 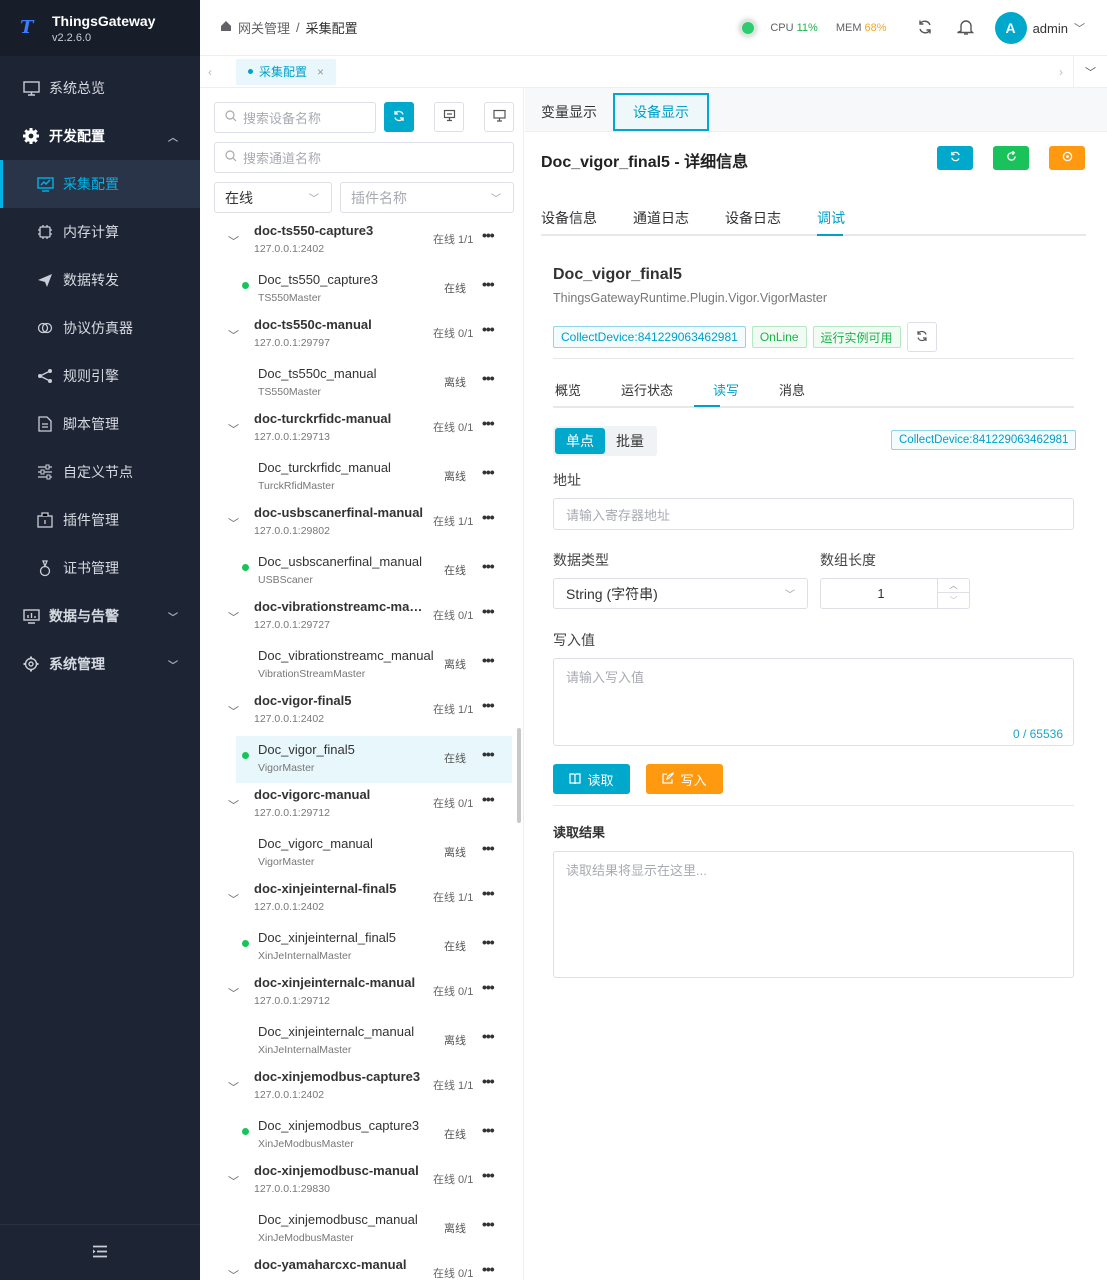 I want to click on tabs-scroll-right-icon: ›, so click(x=1061, y=72).